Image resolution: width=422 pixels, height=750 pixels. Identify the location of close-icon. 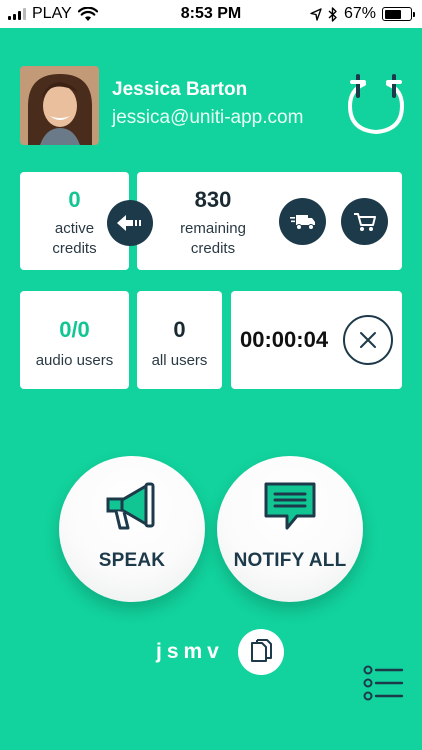
(368, 340).